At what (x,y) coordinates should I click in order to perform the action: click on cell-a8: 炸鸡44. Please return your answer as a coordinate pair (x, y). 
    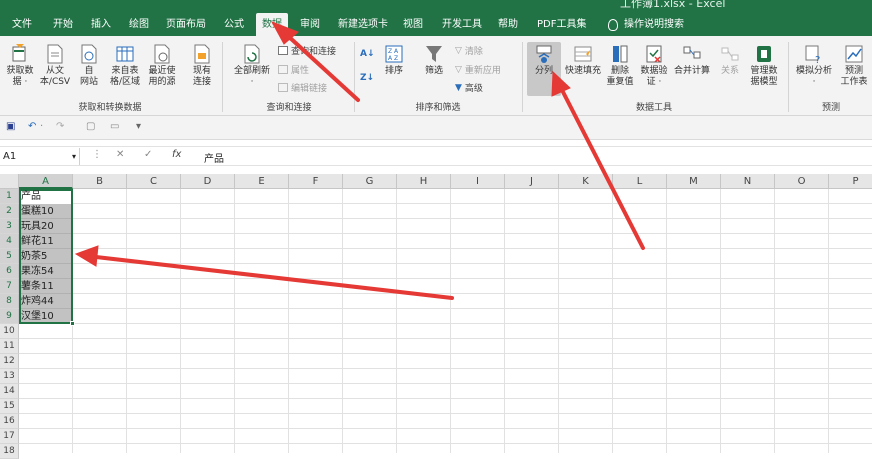
    Looking at the image, I should click on (37, 301).